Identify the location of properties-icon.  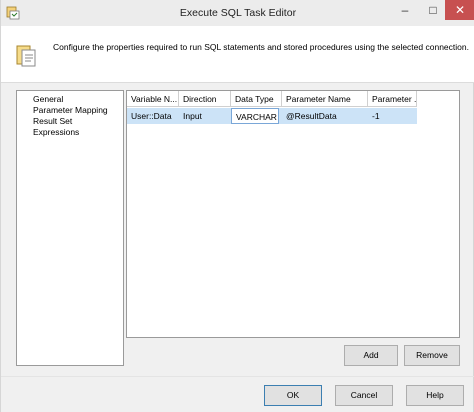
(26, 56).